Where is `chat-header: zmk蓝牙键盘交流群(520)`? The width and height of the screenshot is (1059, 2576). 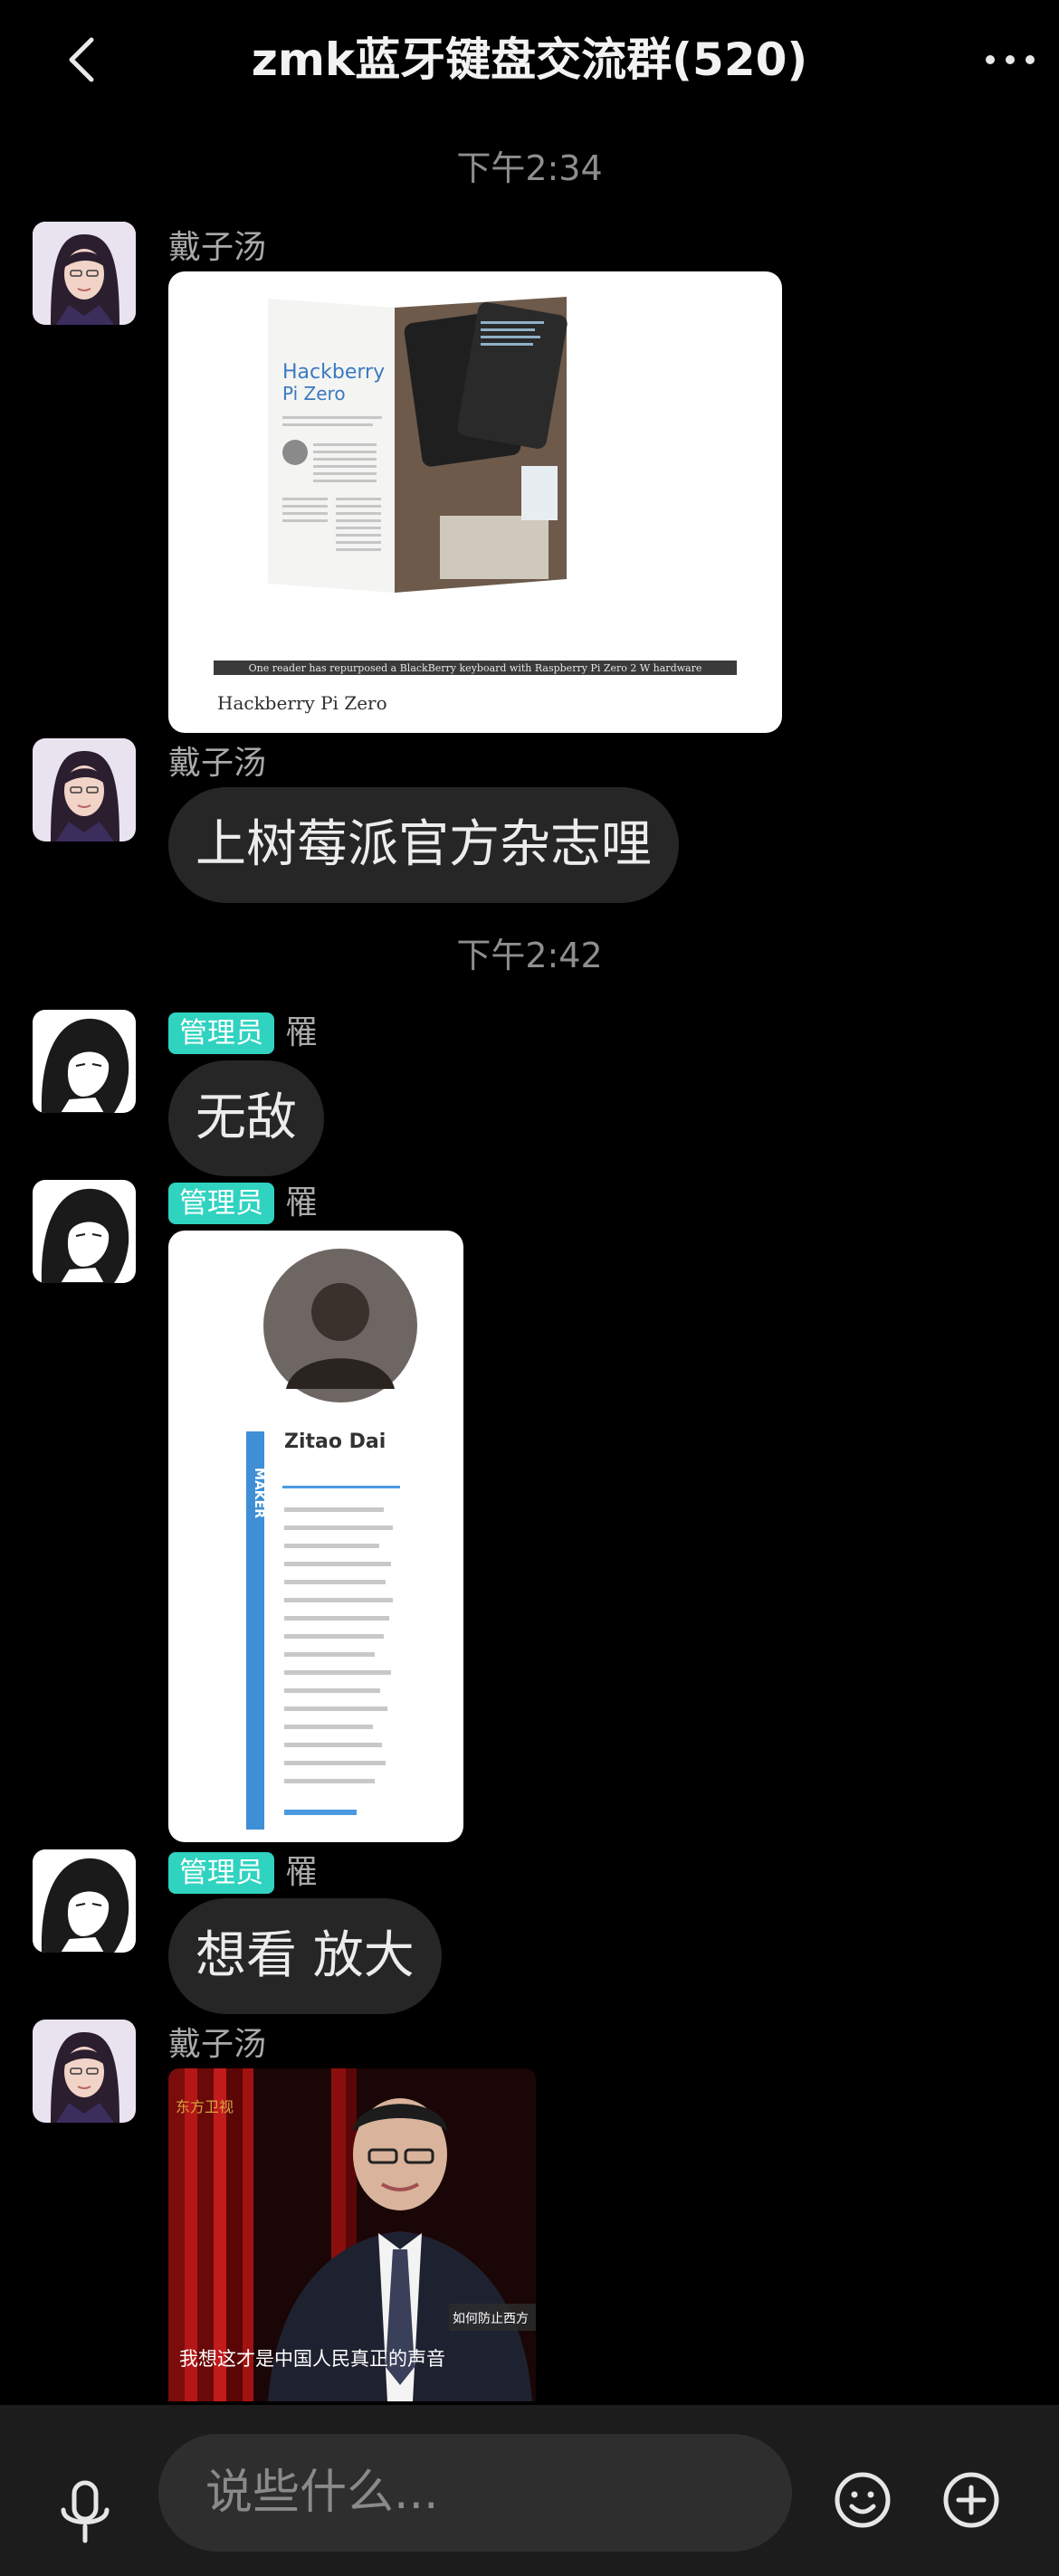 chat-header: zmk蓝牙键盘交流群(520) is located at coordinates (529, 63).